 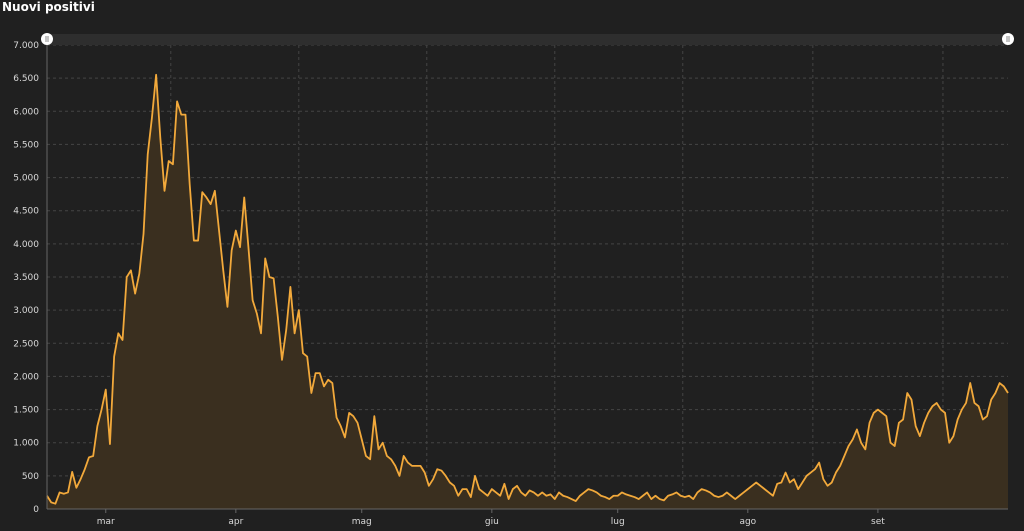 I want to click on x-tick-label: mag, so click(x=362, y=522).